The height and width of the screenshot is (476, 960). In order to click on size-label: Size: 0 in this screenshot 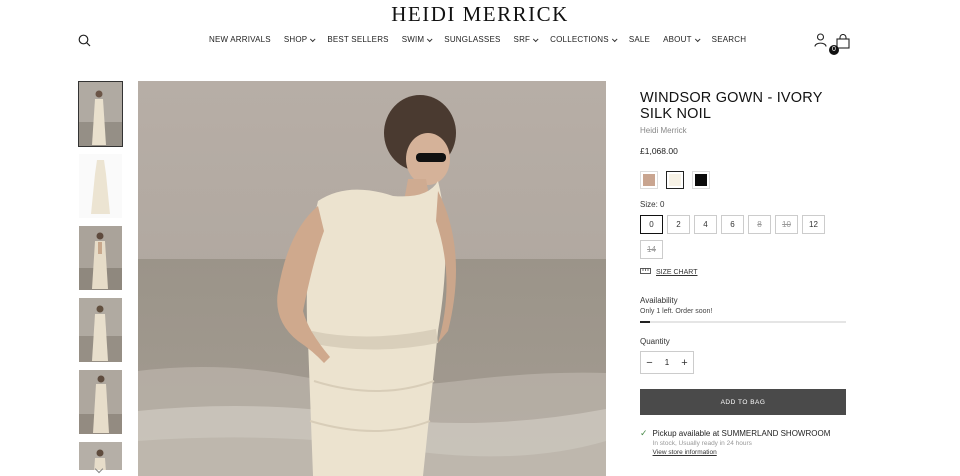, I will do `click(652, 204)`.